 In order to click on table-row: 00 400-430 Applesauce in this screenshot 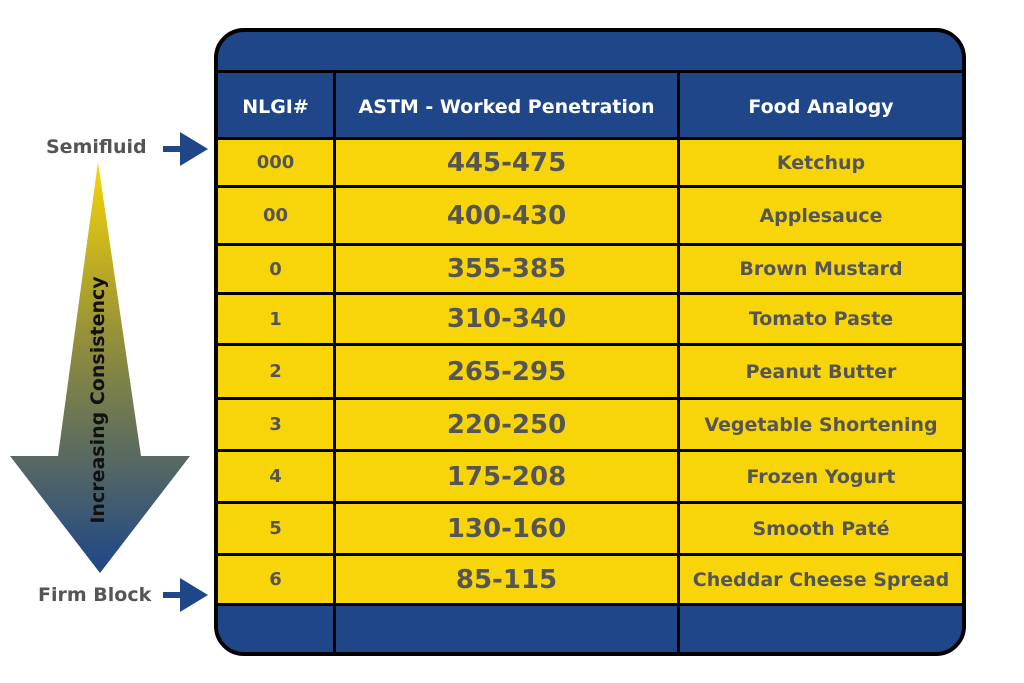, I will do `click(590, 214)`.